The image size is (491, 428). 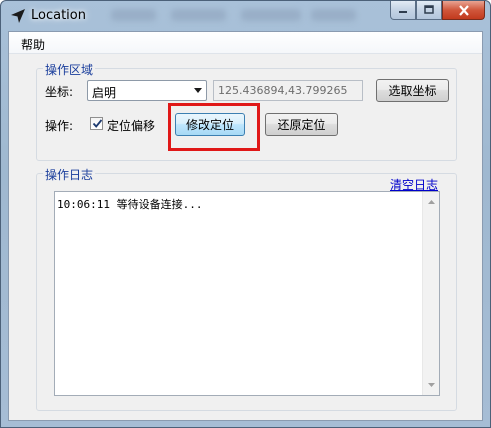 I want to click on coord-label: 坐标:, so click(x=59, y=92).